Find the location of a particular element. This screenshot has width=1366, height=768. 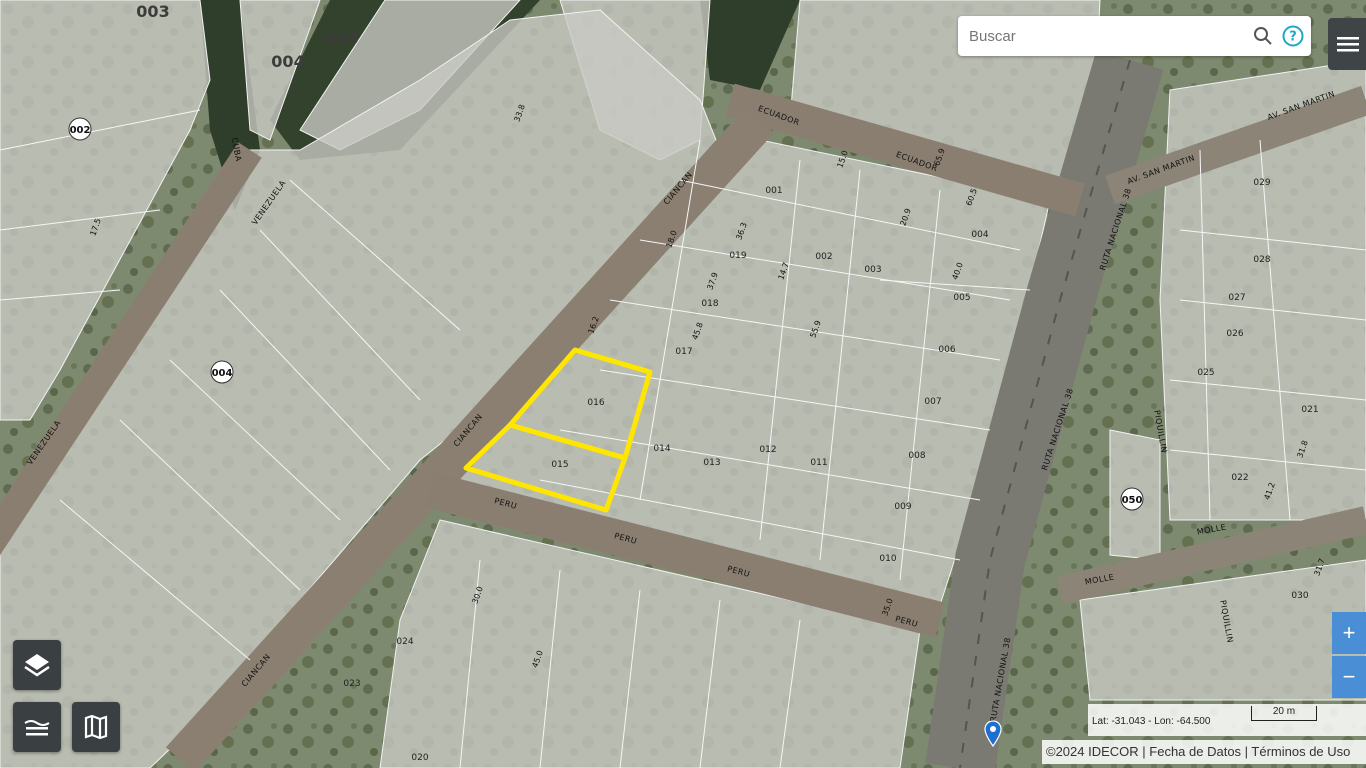

parcel-label: 001 is located at coordinates (773, 191).